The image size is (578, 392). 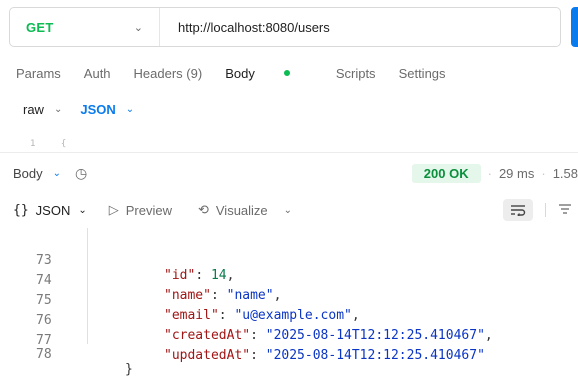 I want to click on code-line: 75 "email": "u@example.com",, so click(x=289, y=300).